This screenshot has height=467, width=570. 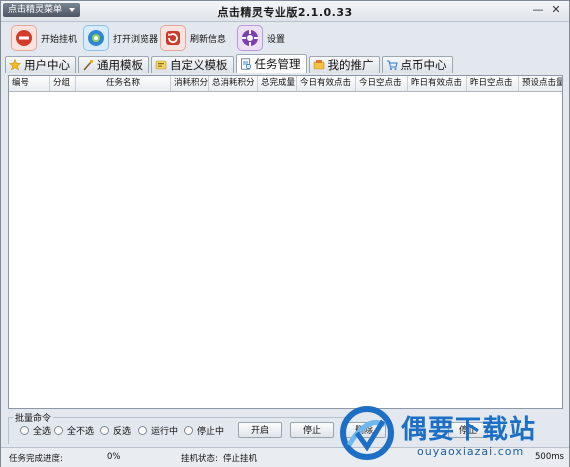 I want to click on window-title: 点击精灵专业版2.1.0.33, so click(x=285, y=12).